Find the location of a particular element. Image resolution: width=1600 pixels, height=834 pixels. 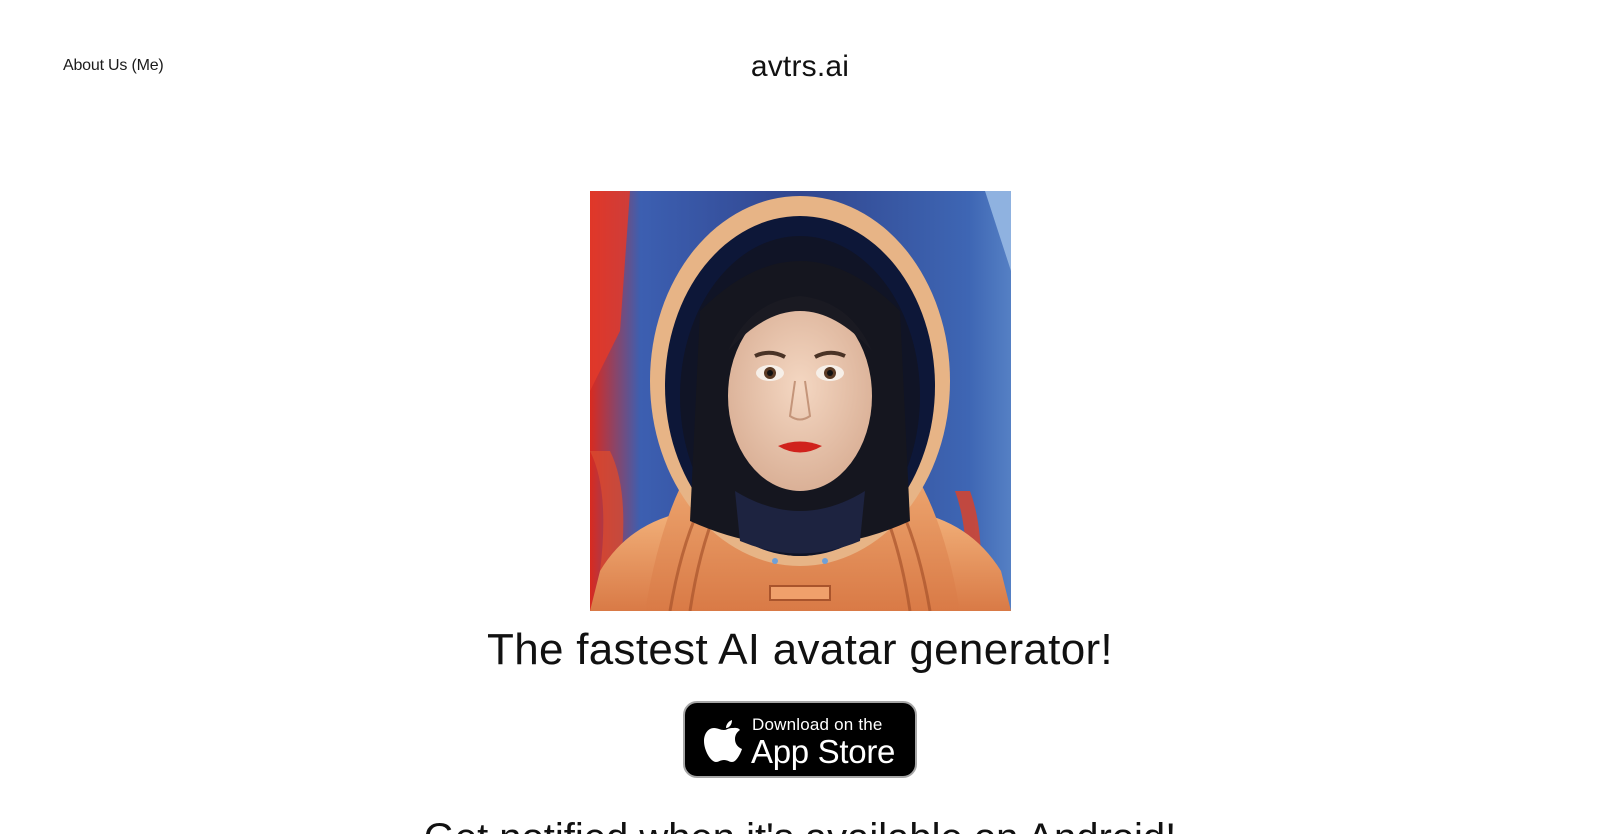

app-store-small-text: Download on the is located at coordinates (817, 724).